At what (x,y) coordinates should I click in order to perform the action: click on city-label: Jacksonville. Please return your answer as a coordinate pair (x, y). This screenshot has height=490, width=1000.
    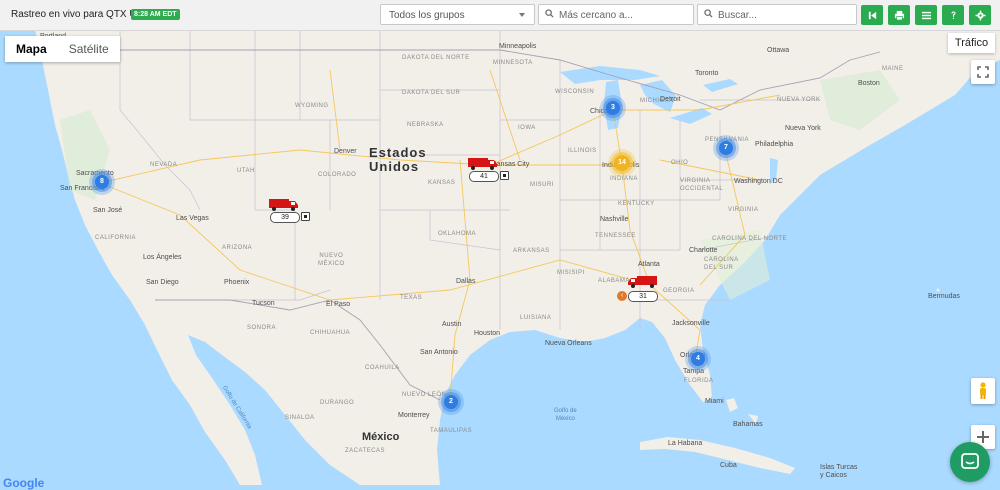
    Looking at the image, I should click on (691, 323).